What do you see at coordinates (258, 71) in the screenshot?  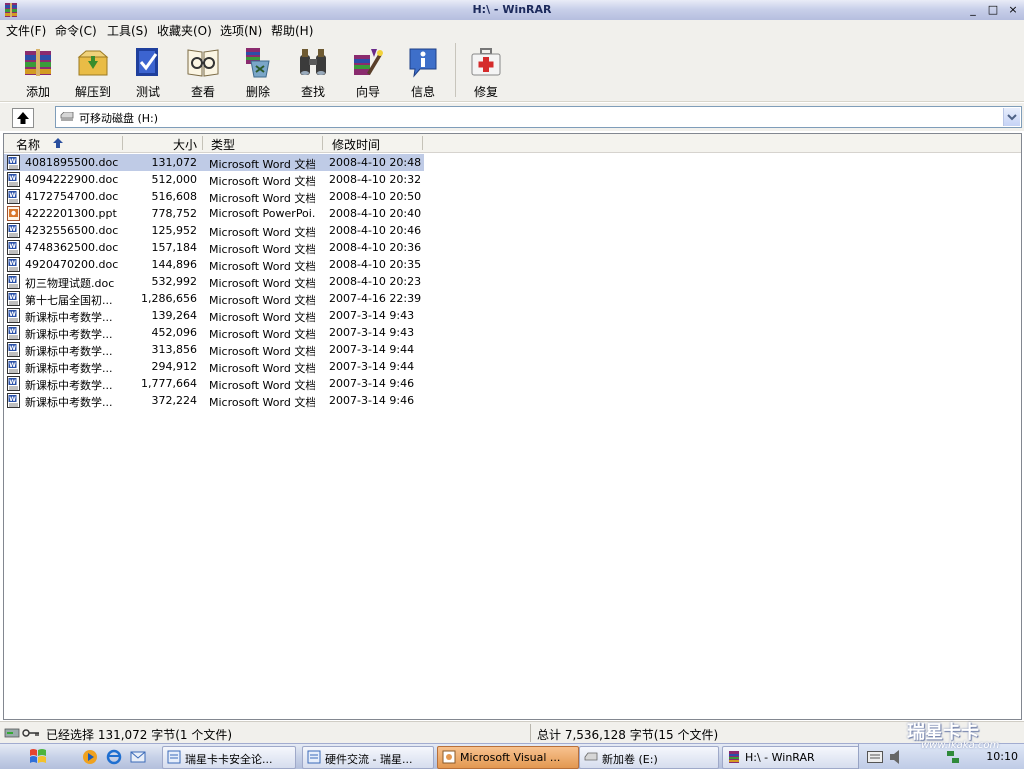 I see `delete-button: 删除` at bounding box center [258, 71].